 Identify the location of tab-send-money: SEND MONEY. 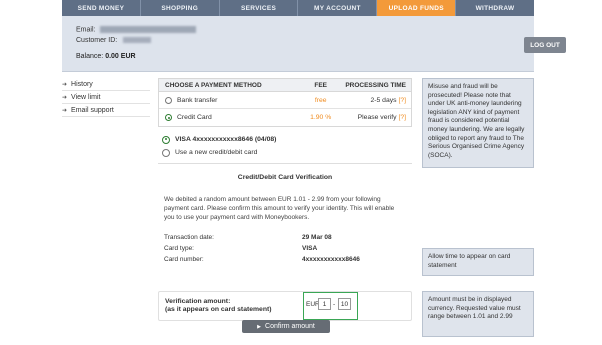
(101, 8).